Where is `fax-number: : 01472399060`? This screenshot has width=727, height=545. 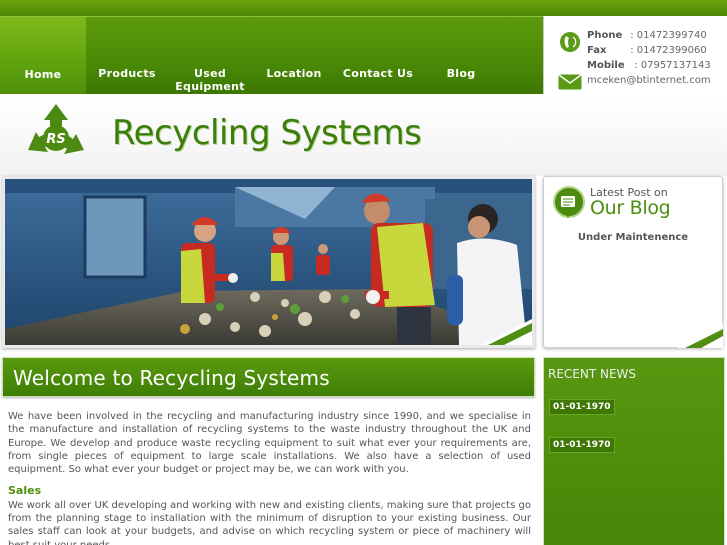 fax-number: : 01472399060 is located at coordinates (668, 50).